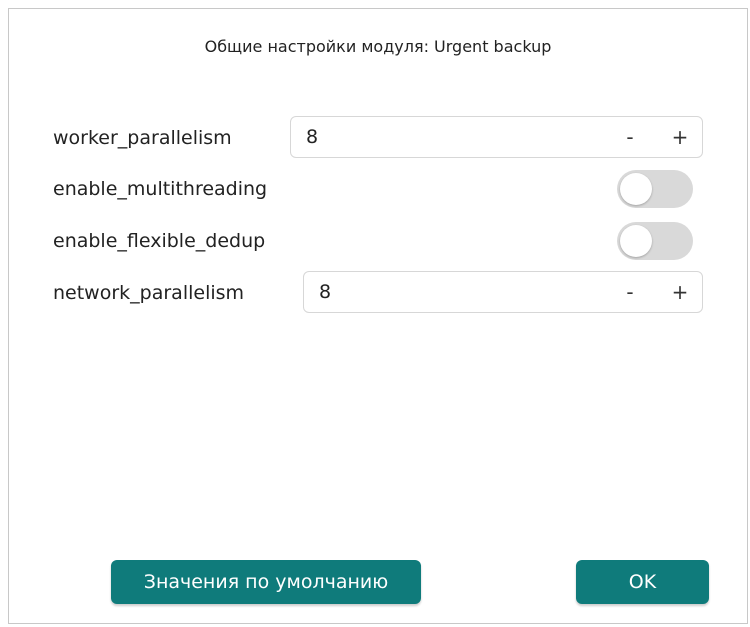  What do you see at coordinates (325, 292) in the screenshot?
I see `network-parallelism-value: 8` at bounding box center [325, 292].